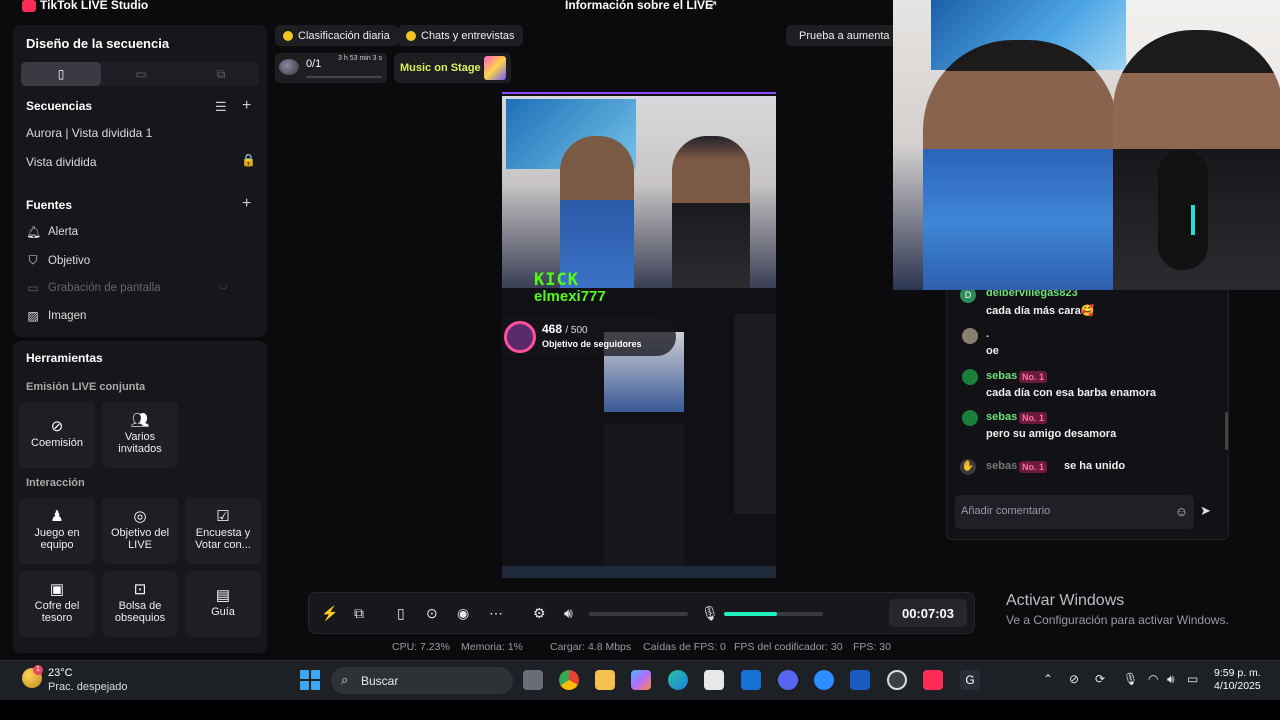 This screenshot has width=1280, height=720. I want to click on portrait-layout-button: ▯, so click(61, 74).